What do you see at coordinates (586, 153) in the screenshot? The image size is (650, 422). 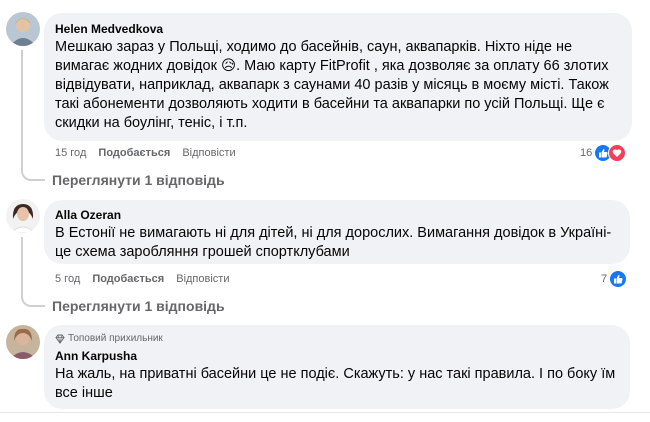 I see `reaction-count: 16` at bounding box center [586, 153].